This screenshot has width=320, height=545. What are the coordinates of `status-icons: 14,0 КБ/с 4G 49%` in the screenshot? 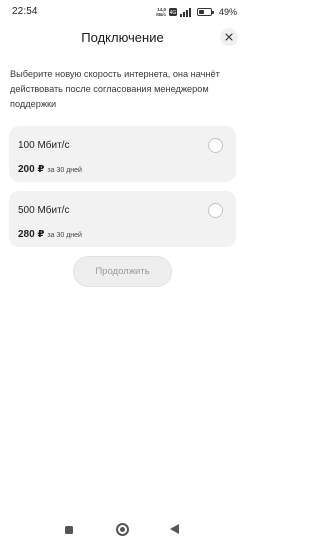 It's located at (196, 12).